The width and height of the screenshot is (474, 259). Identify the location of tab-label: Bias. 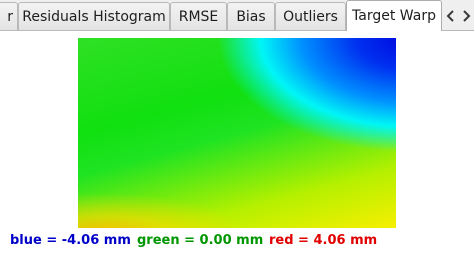
(251, 16).